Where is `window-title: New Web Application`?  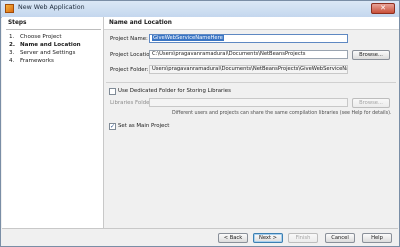
window-title: New Web Application is located at coordinates (51, 7).